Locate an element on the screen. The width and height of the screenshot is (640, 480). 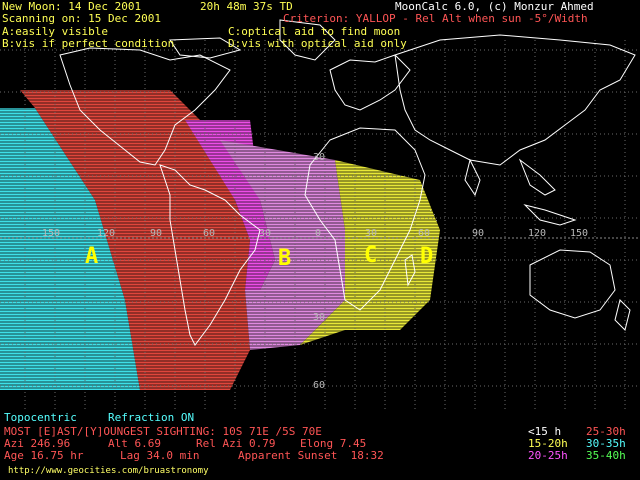
scanning-date: Scanning on: 15 Dec 2001 is located at coordinates (81, 18).